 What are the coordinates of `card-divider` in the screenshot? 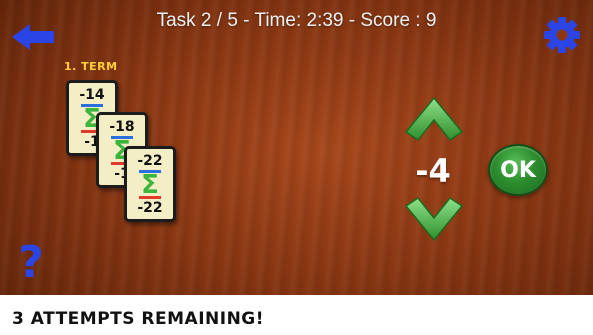 It's located at (150, 197).